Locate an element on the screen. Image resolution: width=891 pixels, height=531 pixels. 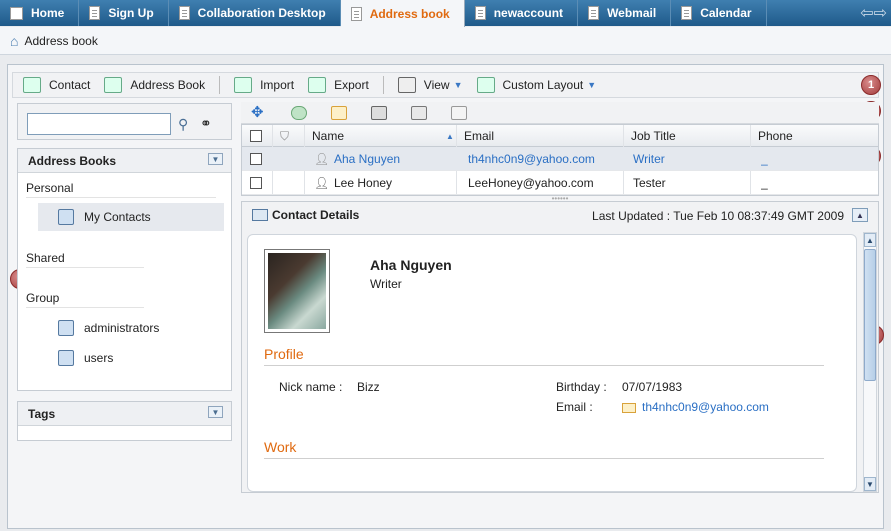
print-icon is located at coordinates (419, 112).